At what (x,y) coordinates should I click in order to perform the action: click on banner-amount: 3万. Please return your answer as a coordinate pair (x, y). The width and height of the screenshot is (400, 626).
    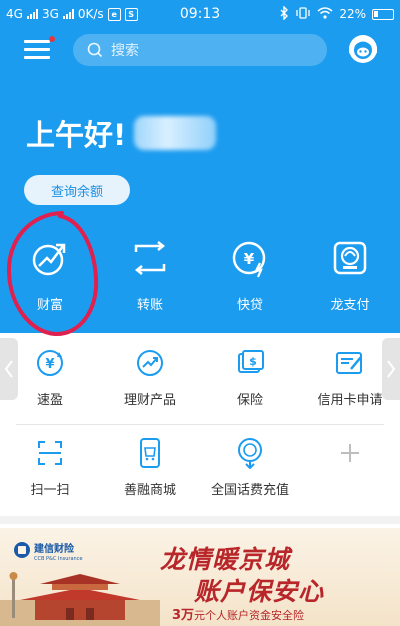
    Looking at the image, I should click on (183, 615).